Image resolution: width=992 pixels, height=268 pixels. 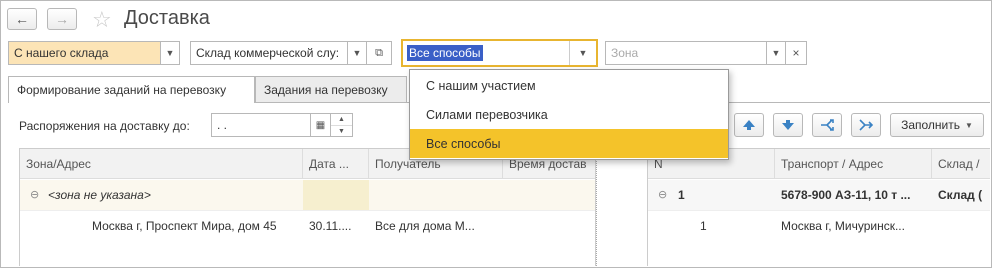 I want to click on orders-filter-label: Распоряжения на доставку до:, so click(x=104, y=126).